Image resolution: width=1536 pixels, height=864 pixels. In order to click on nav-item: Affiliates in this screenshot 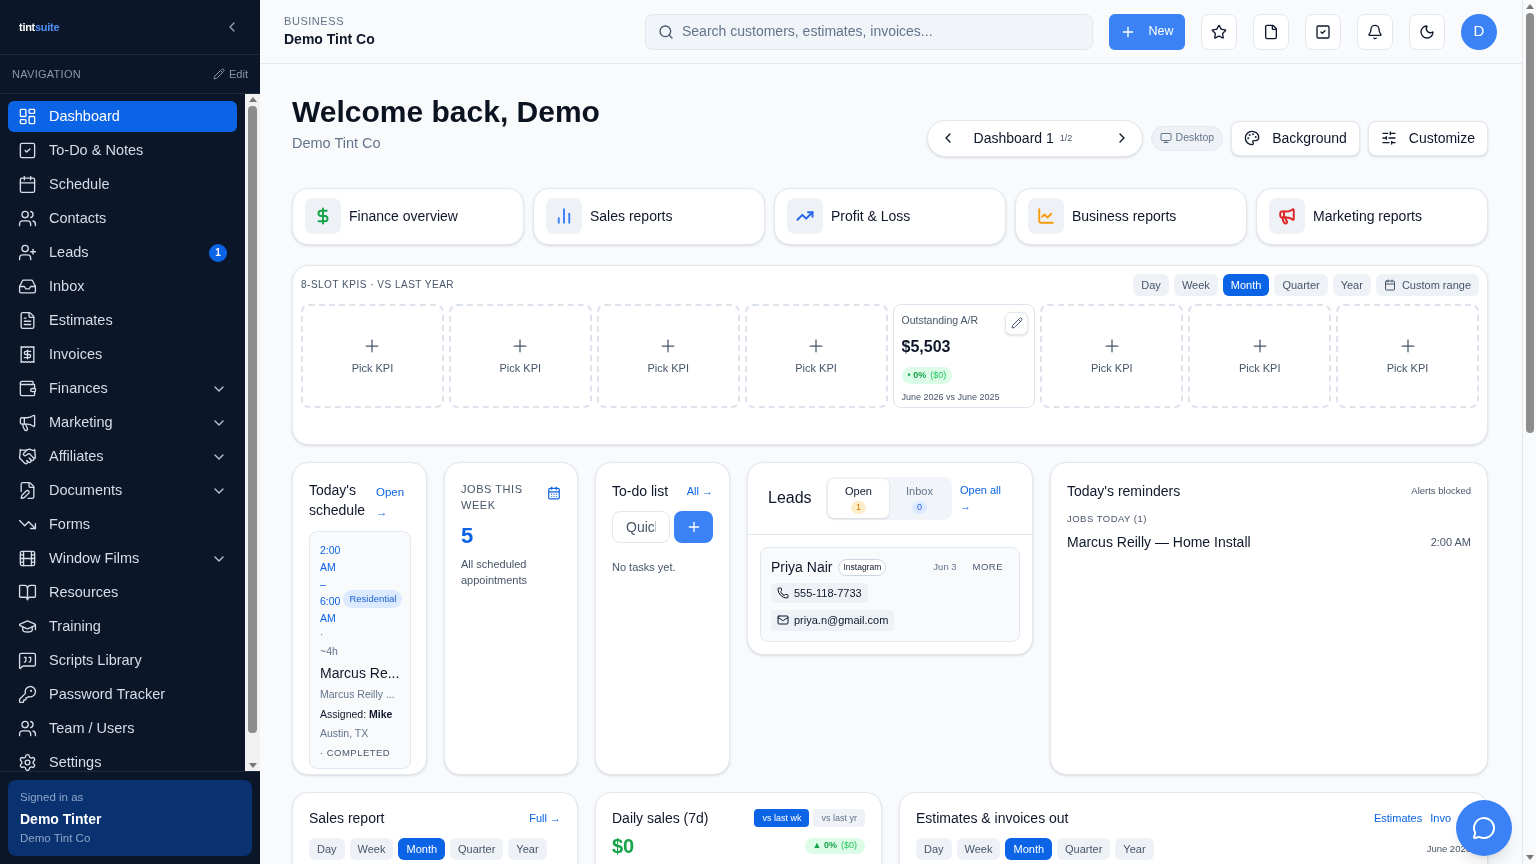, I will do `click(122, 456)`.